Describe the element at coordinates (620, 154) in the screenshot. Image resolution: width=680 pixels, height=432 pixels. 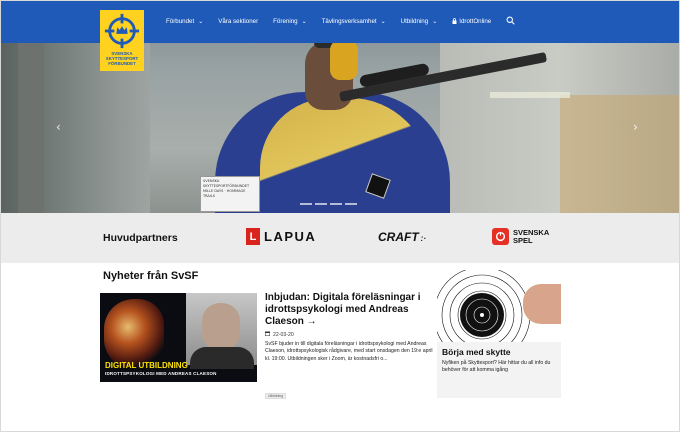
I see `hero-target-wall` at that location.